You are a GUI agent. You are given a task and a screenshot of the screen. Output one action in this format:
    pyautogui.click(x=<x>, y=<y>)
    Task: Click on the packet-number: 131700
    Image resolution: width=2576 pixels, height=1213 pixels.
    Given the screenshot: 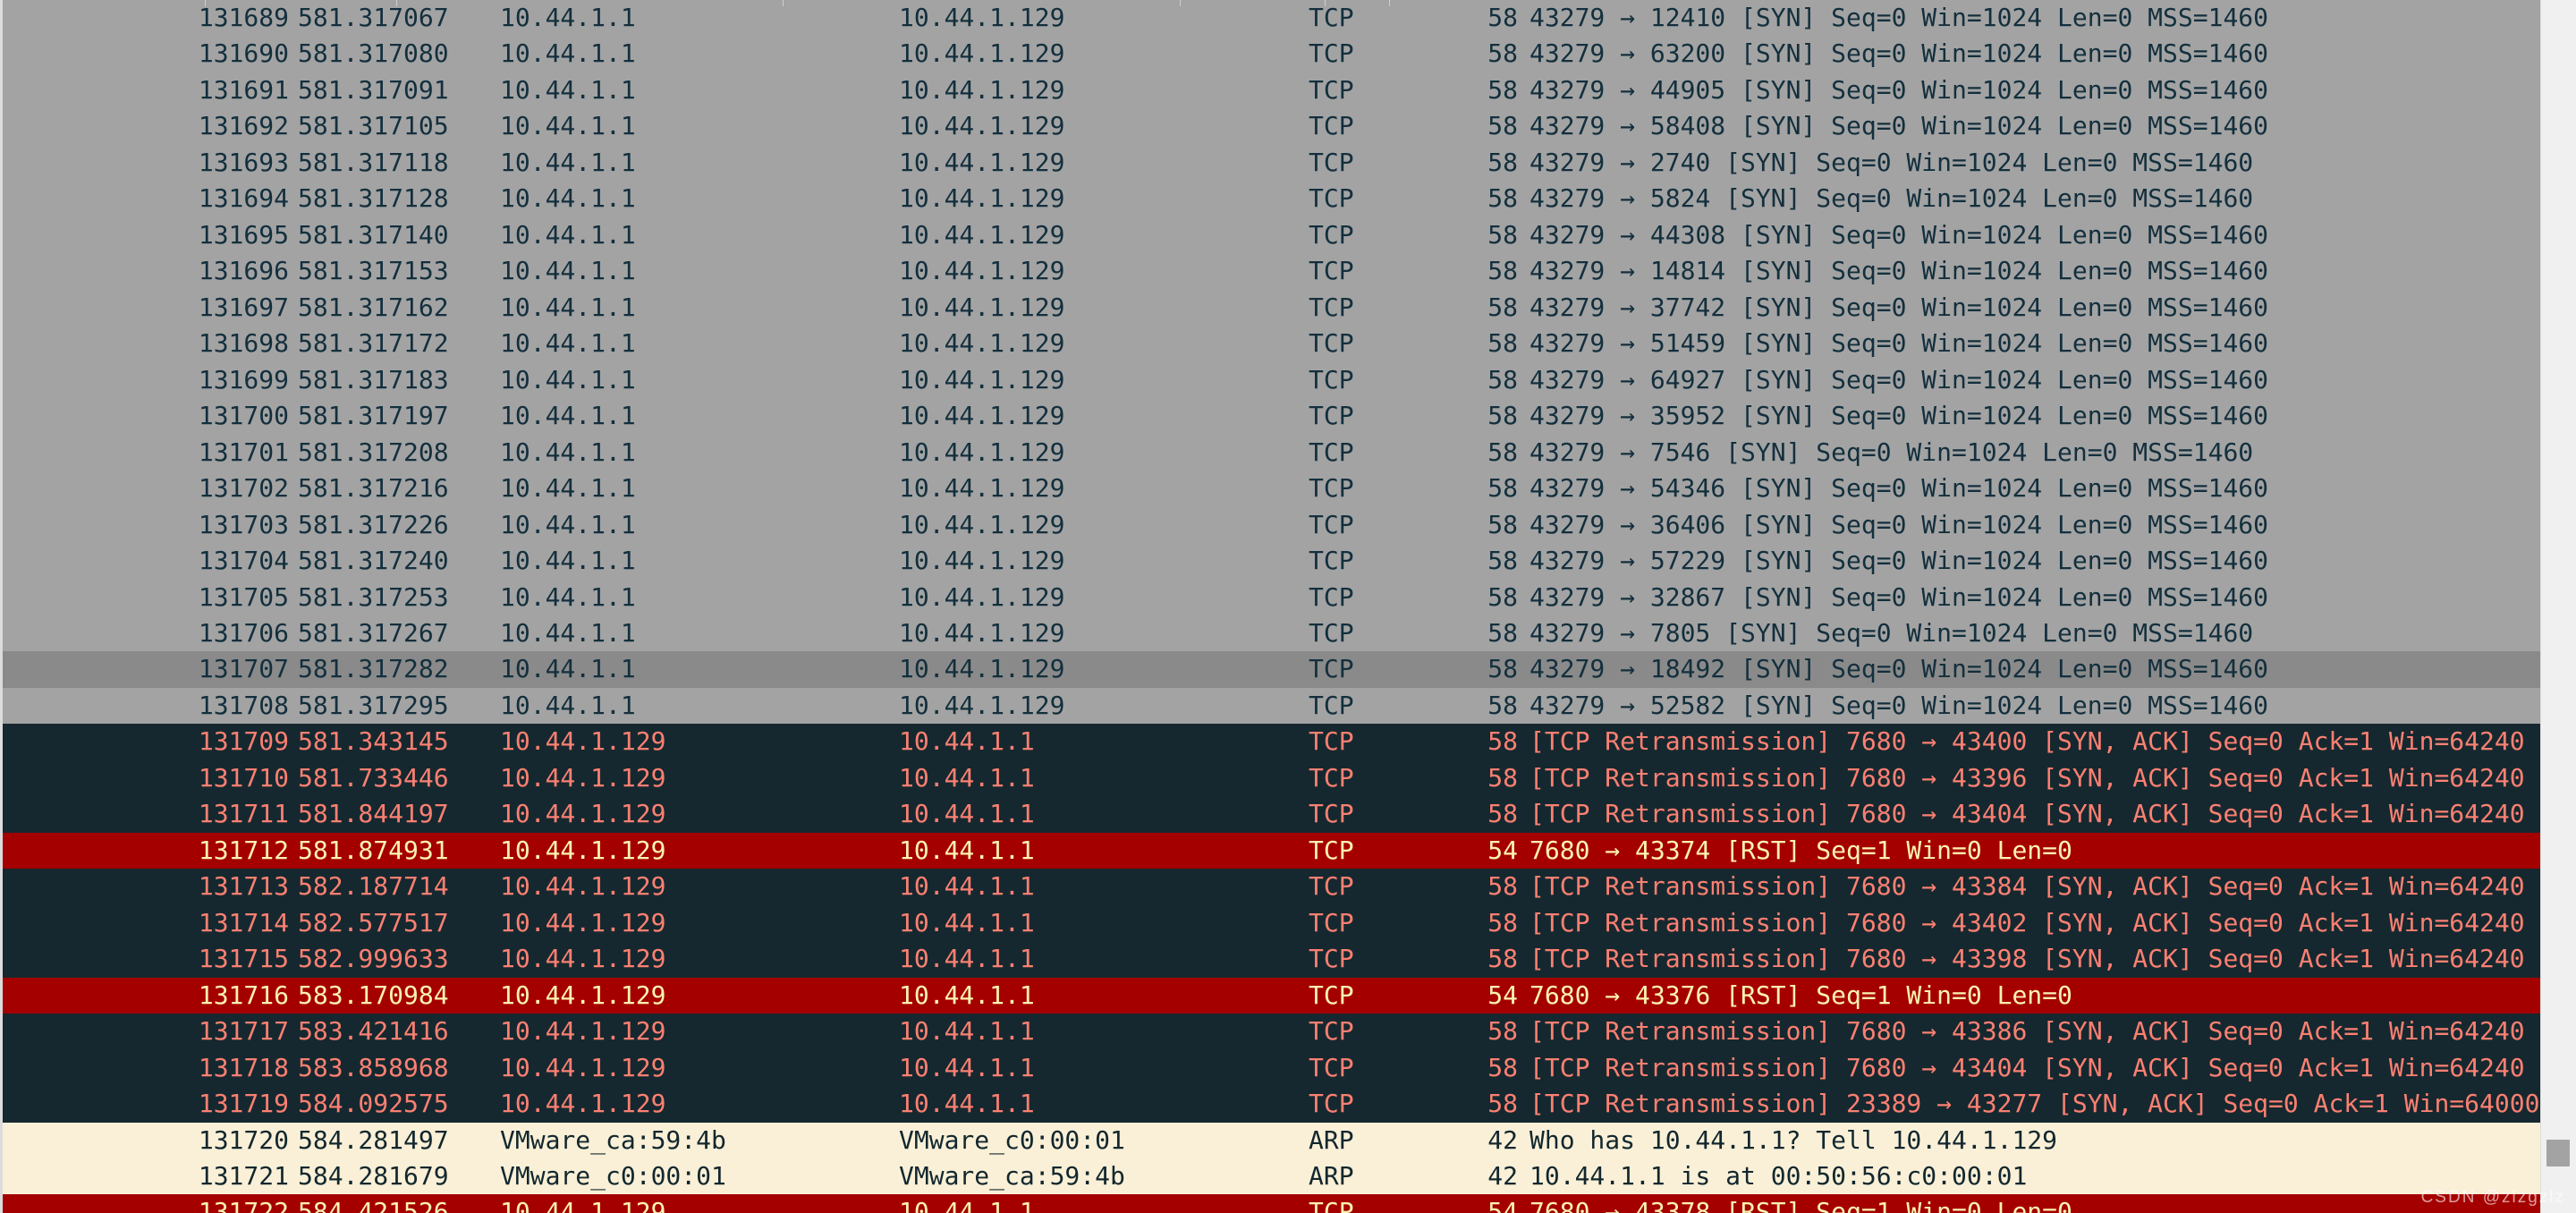 What is the action you would take?
    pyautogui.click(x=243, y=416)
    